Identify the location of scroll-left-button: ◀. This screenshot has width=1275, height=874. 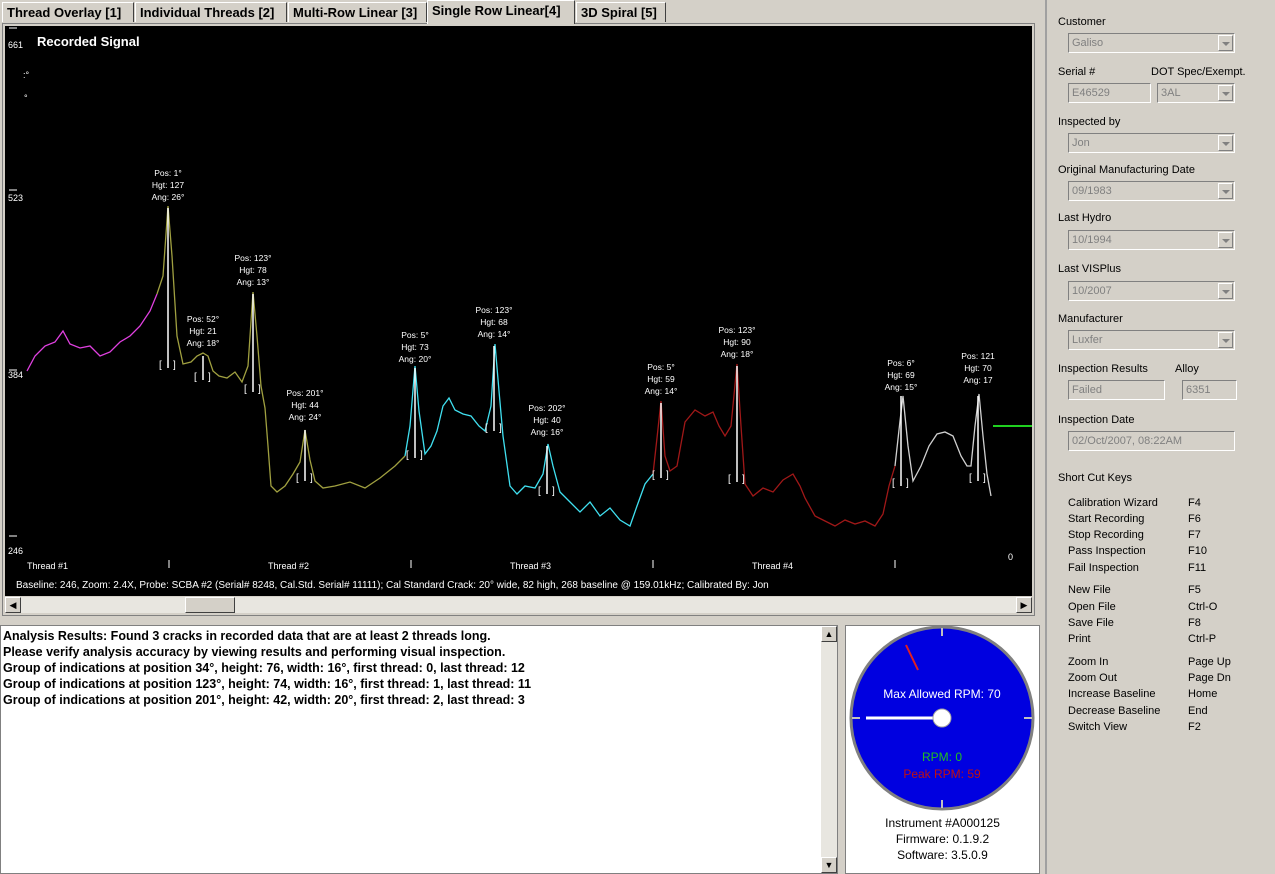
(13, 605).